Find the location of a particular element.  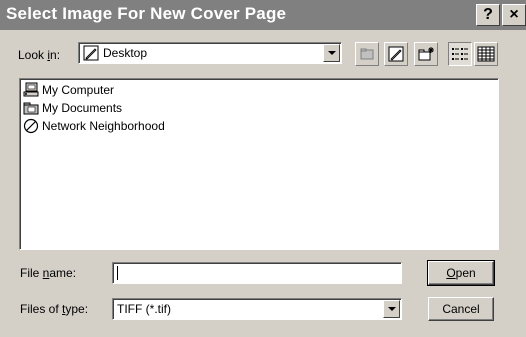

file-type-label: Files of type: is located at coordinates (54, 309).